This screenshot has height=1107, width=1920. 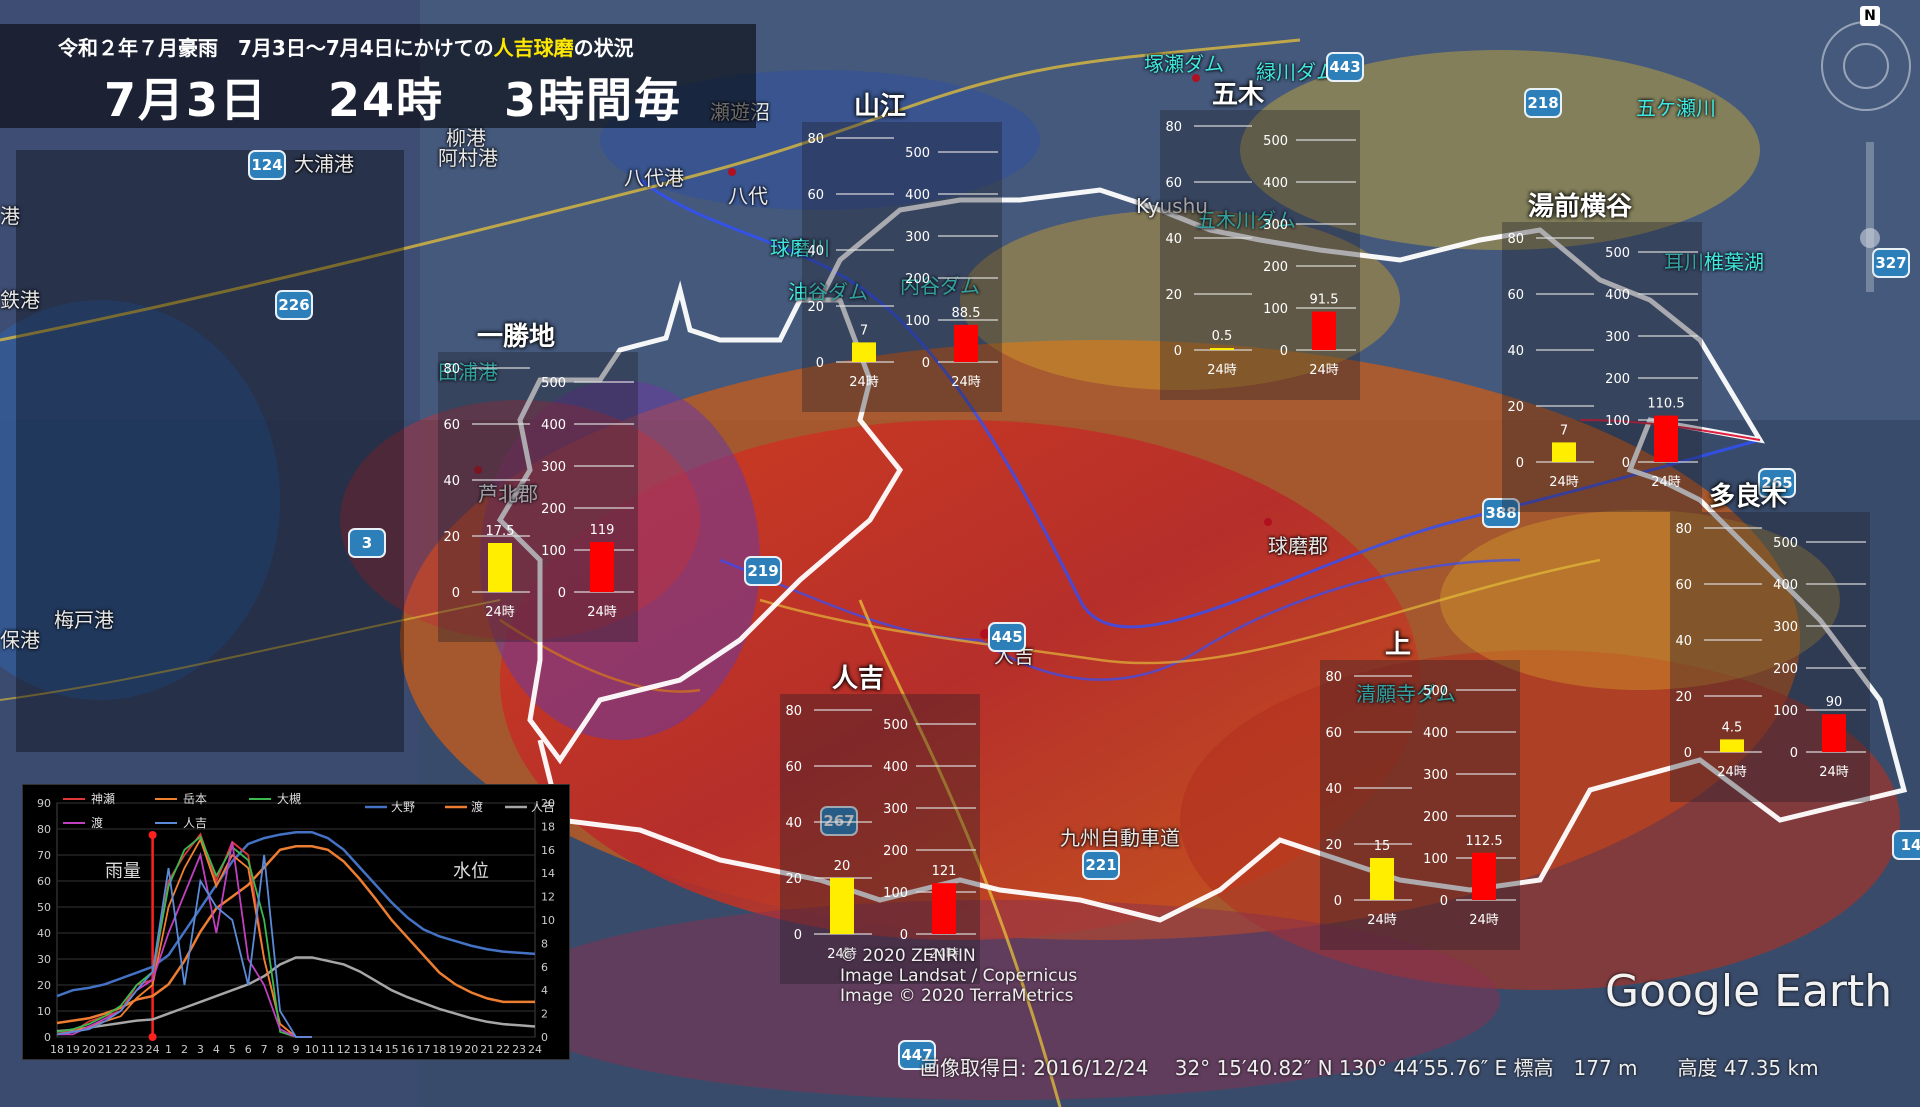 What do you see at coordinates (1120, 836) in the screenshot?
I see `place-label: 九州自動車道` at bounding box center [1120, 836].